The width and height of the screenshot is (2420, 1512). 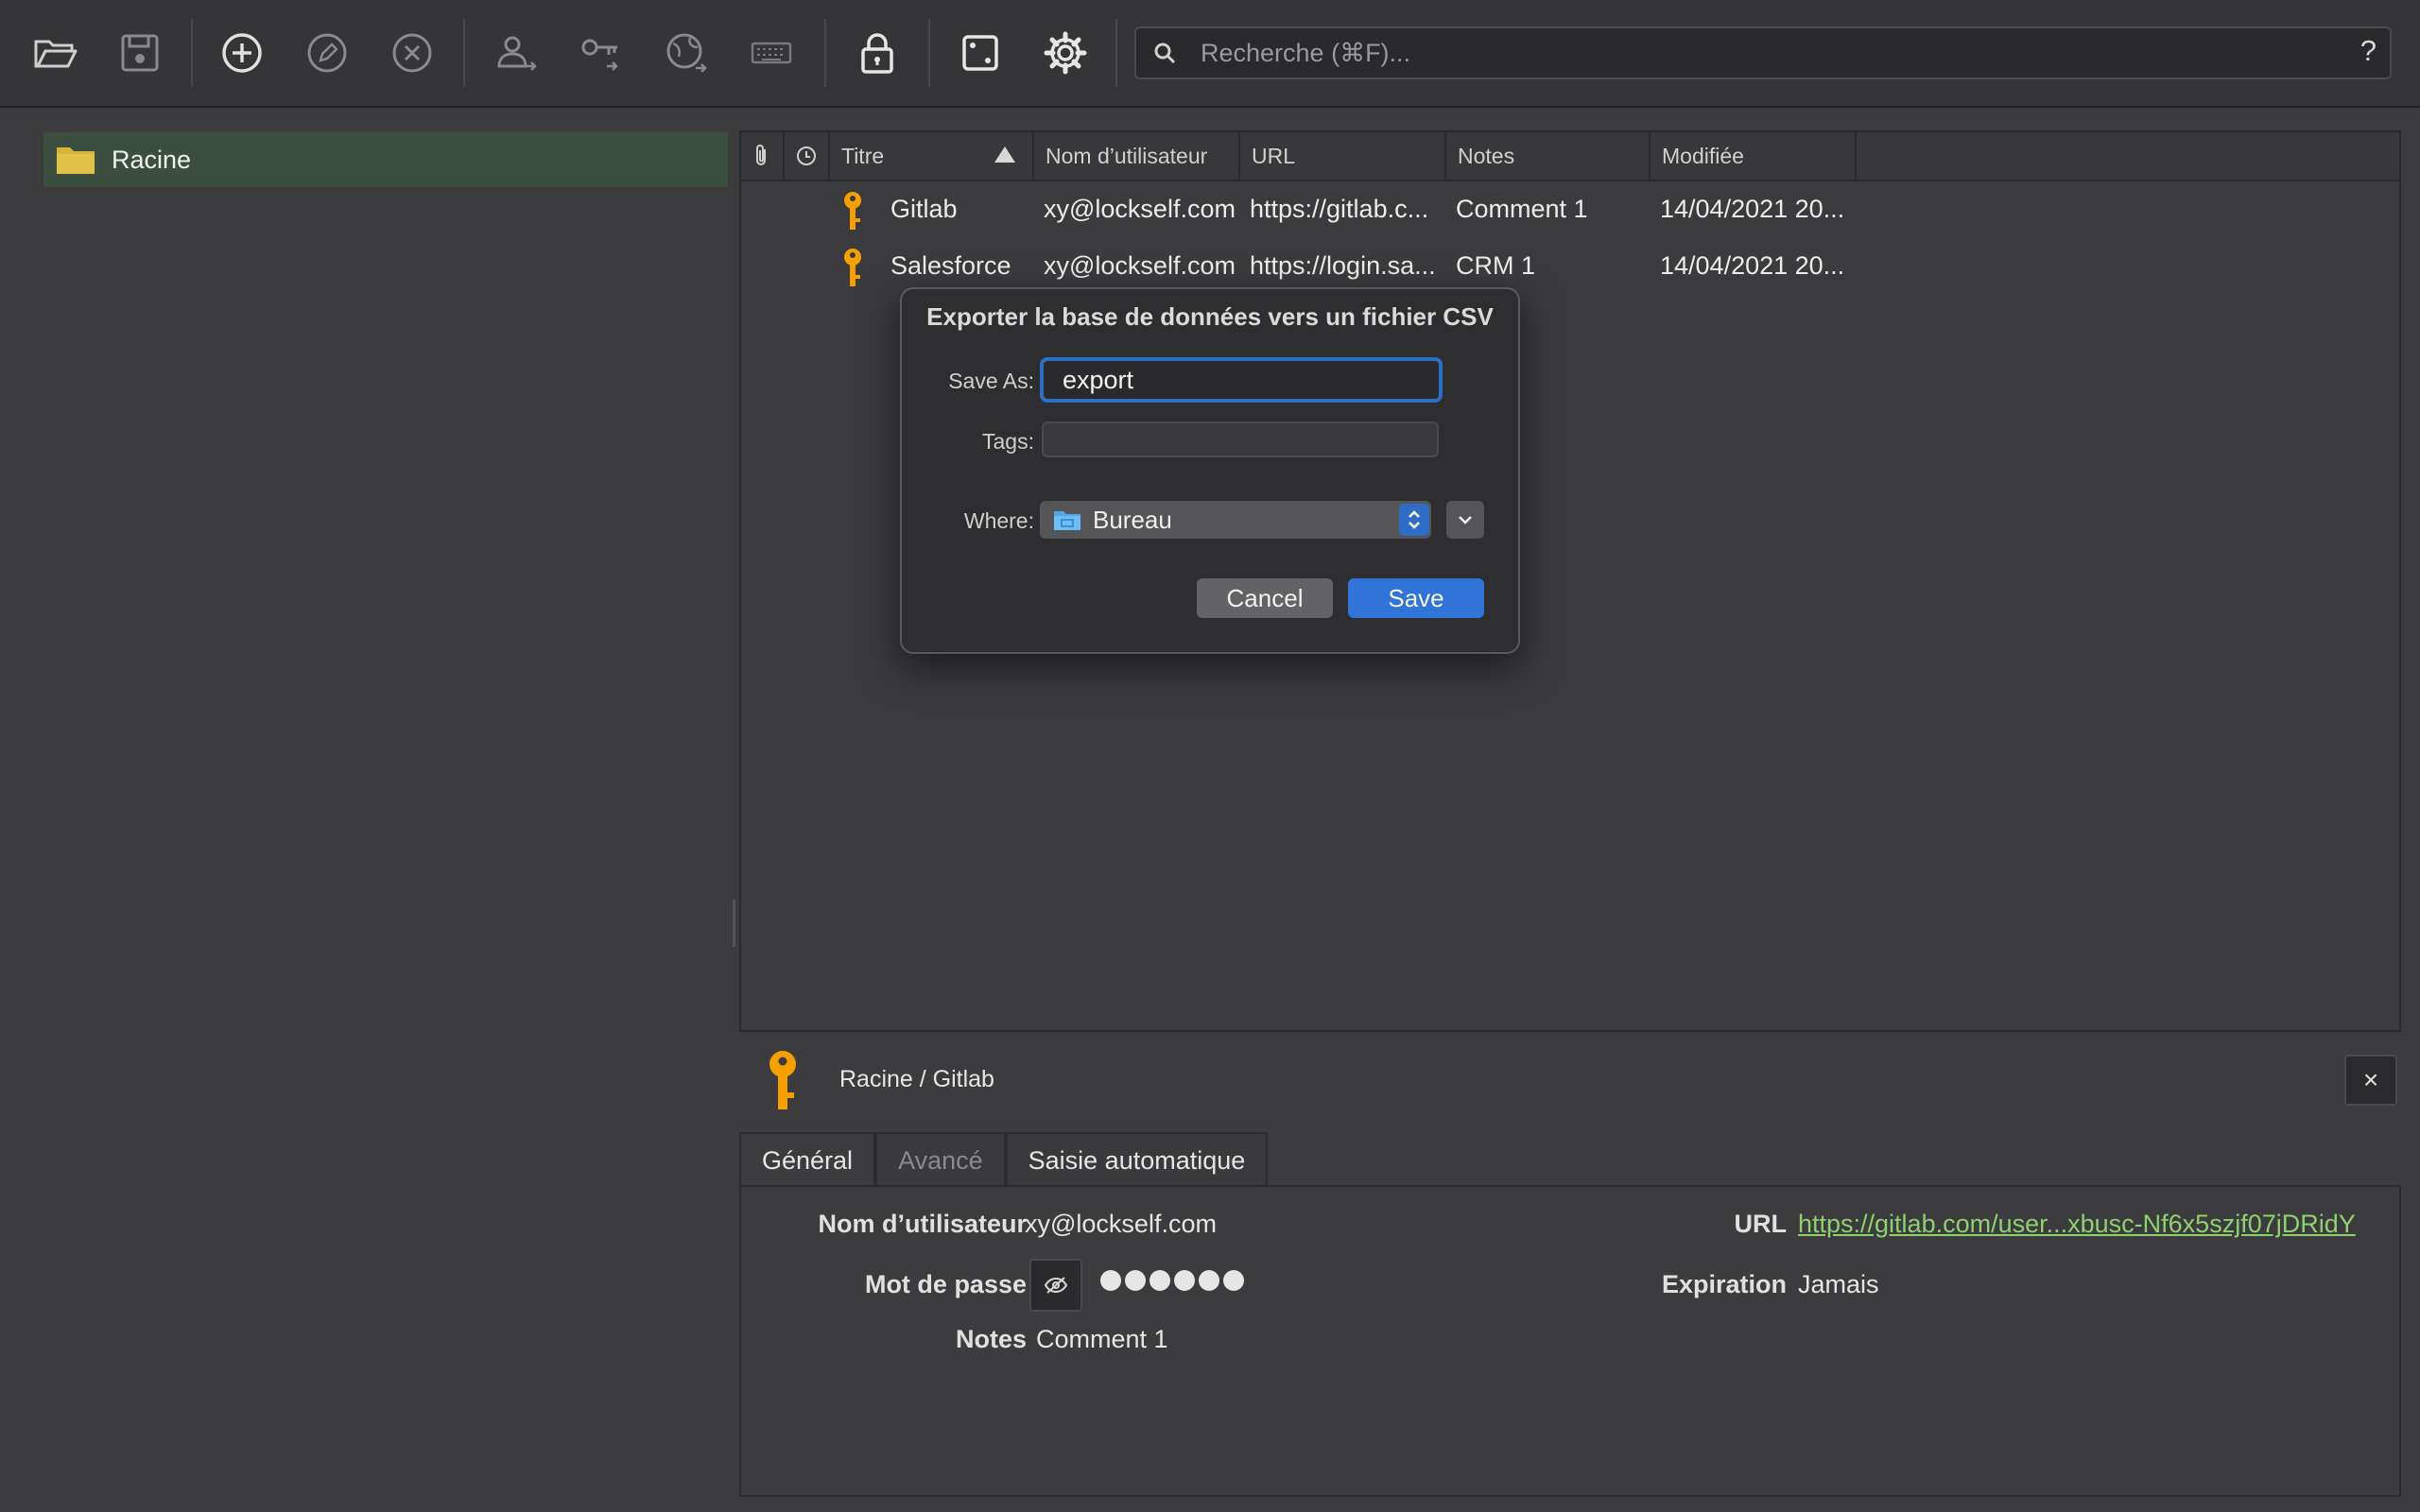 What do you see at coordinates (1548, 156) in the screenshot?
I see `notes-column-header: Notes` at bounding box center [1548, 156].